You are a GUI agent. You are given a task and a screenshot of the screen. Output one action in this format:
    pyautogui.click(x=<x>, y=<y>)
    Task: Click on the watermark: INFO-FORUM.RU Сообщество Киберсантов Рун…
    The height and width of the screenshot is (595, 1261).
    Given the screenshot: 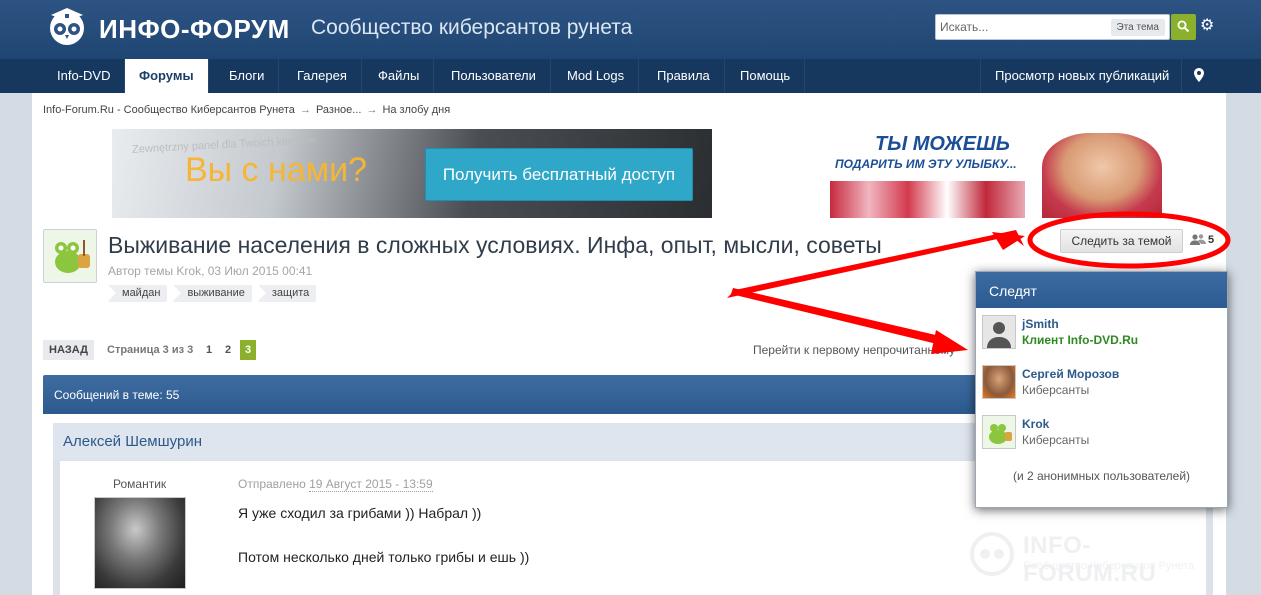 What is the action you would take?
    pyautogui.click(x=1088, y=557)
    